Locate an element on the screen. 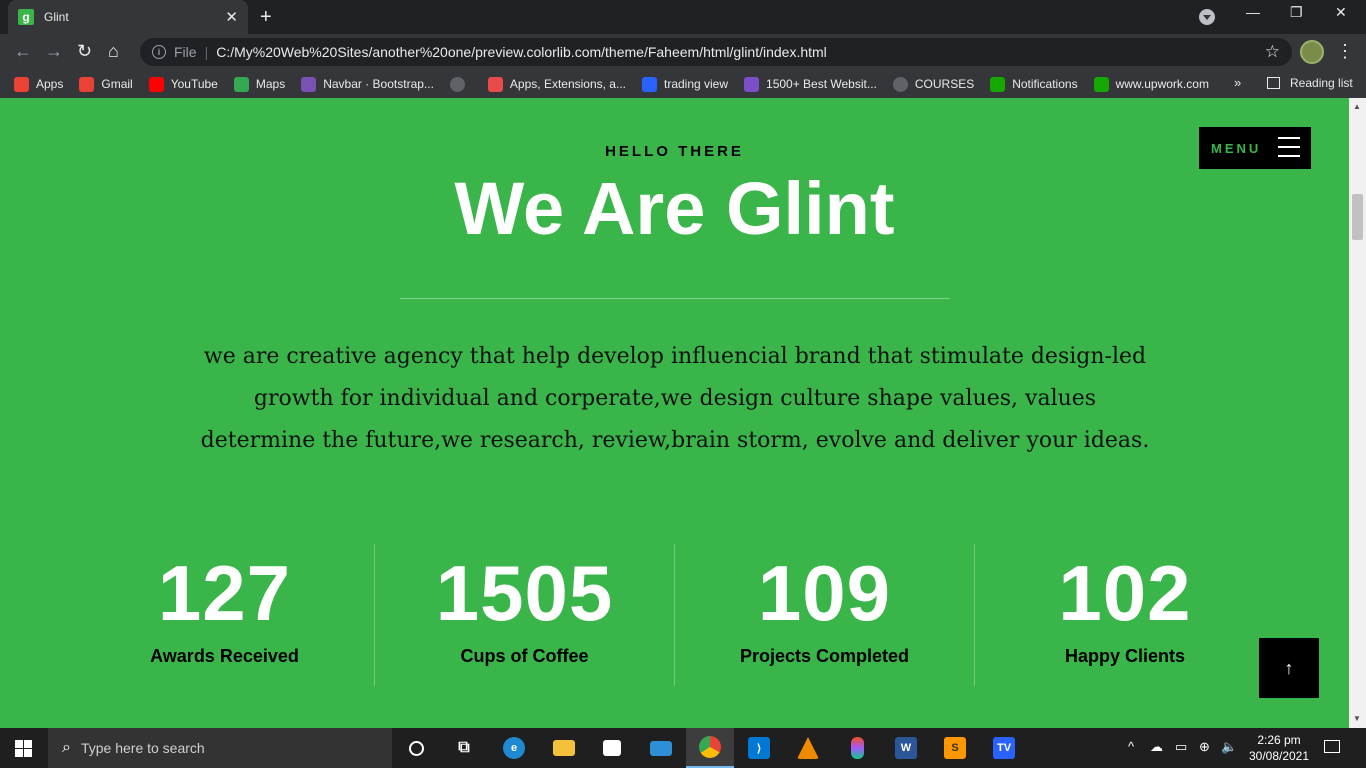 The image size is (1366, 768). maps-icon is located at coordinates (241, 84).